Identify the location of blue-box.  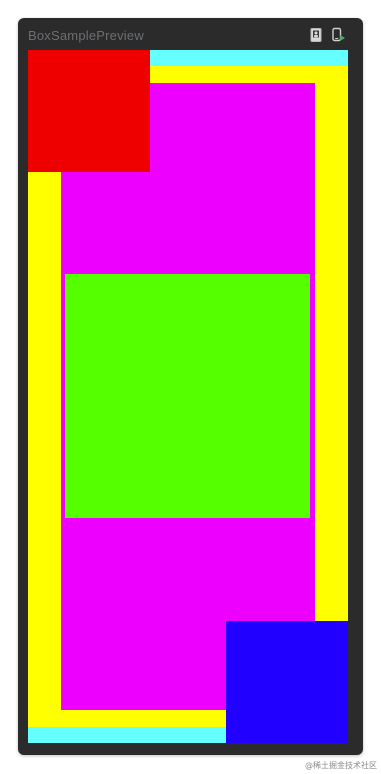
(287, 682).